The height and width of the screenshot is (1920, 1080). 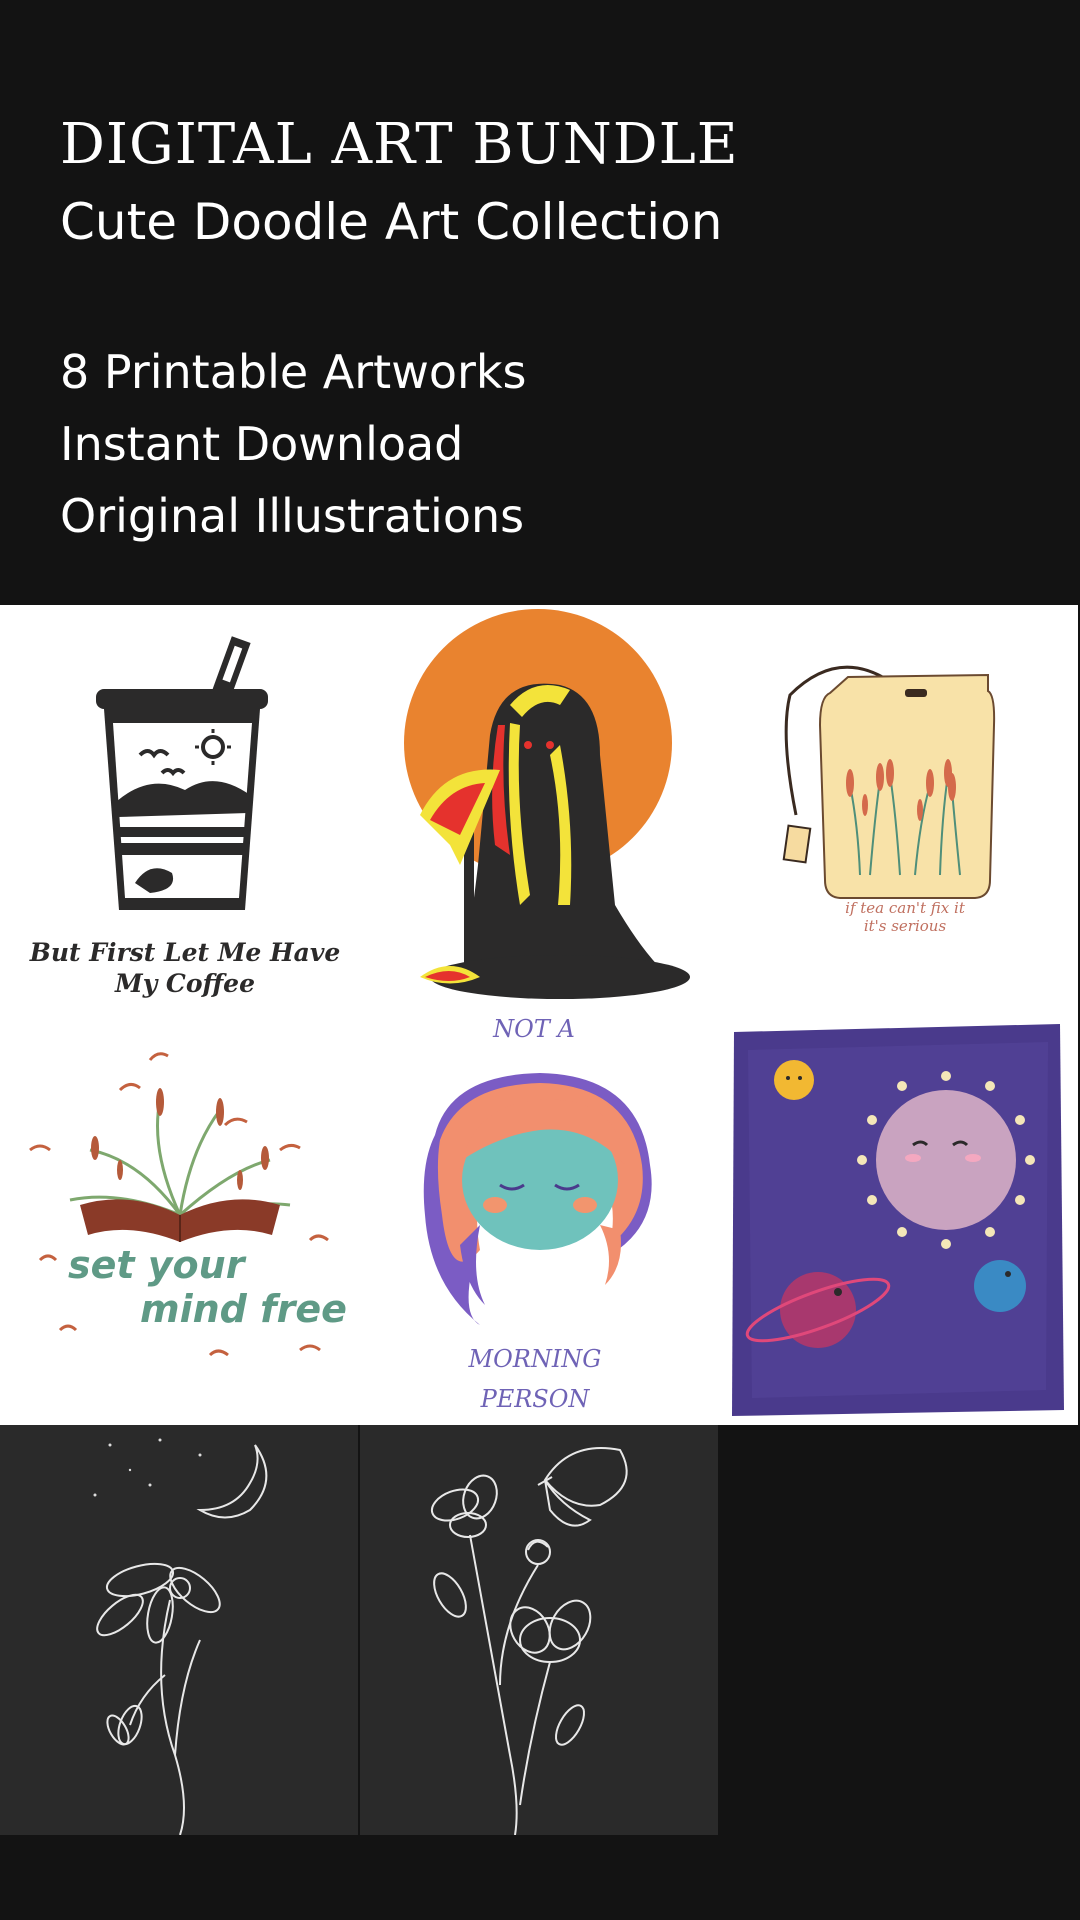 What do you see at coordinates (399, 144) in the screenshot?
I see `bundle-title: DIGITAL ART BUNDLE` at bounding box center [399, 144].